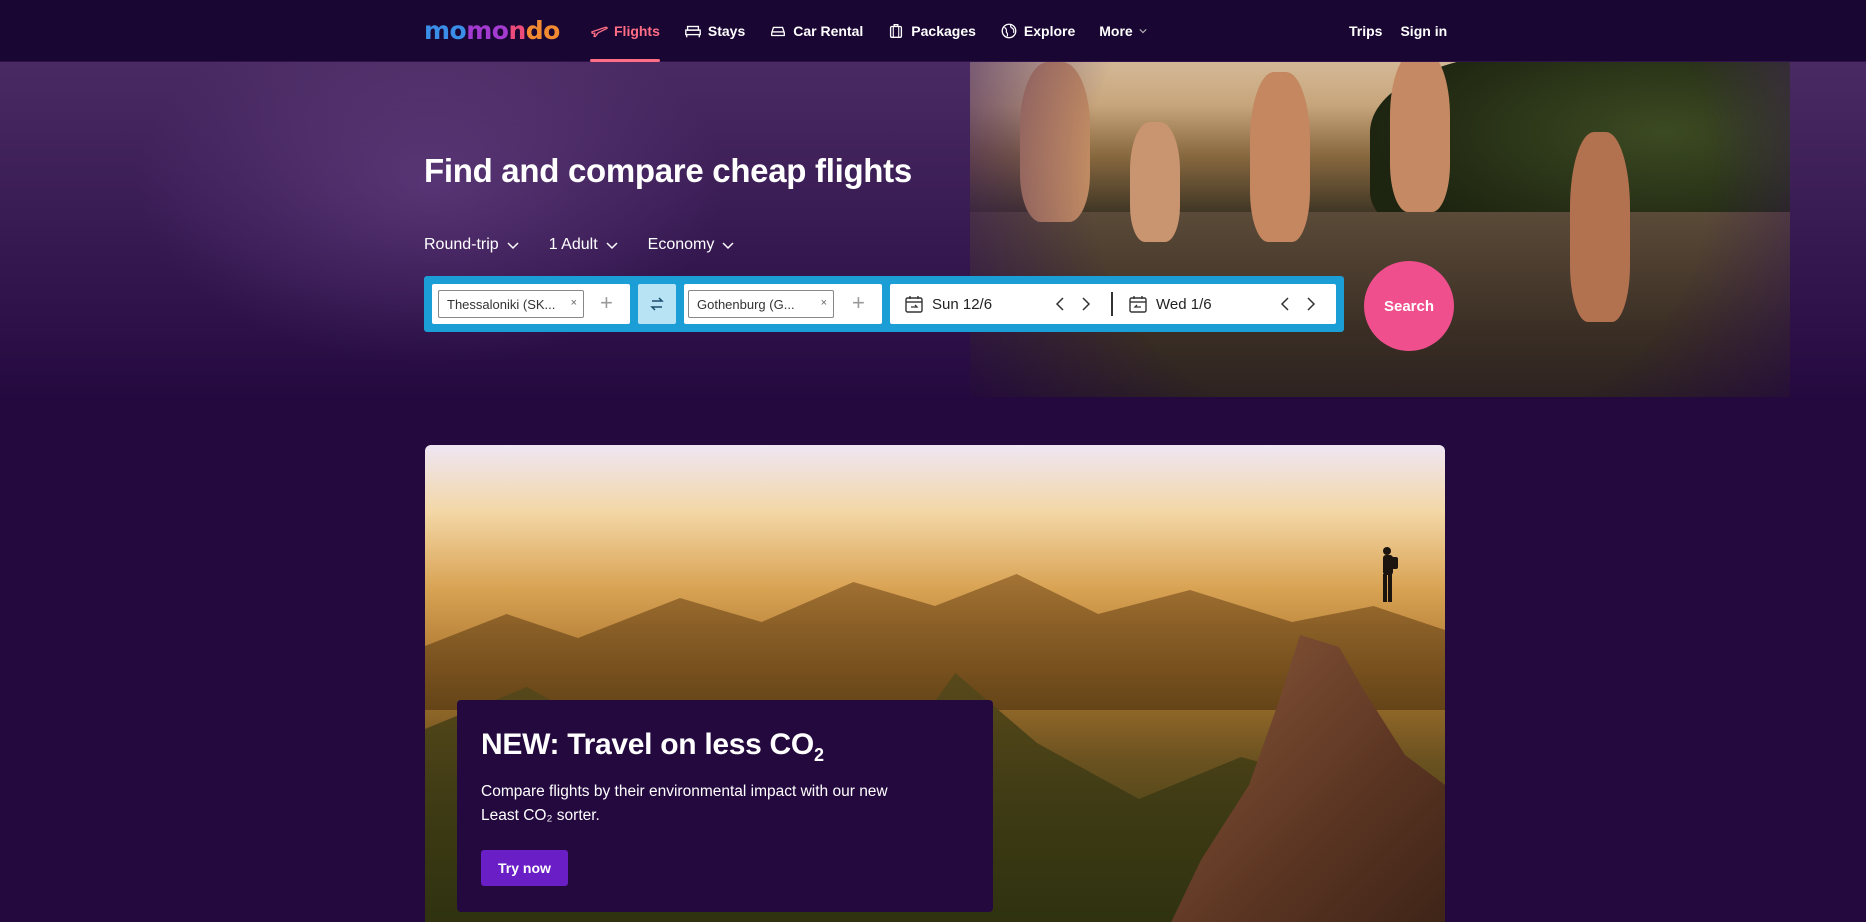 This screenshot has width=1866, height=922. I want to click on nav-flights: Flights, so click(625, 31).